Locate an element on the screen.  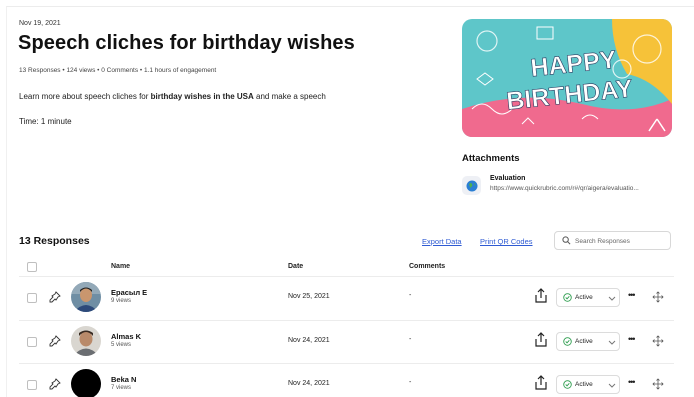
desc-prefix: Learn more about speech cliches for is located at coordinates (85, 96).